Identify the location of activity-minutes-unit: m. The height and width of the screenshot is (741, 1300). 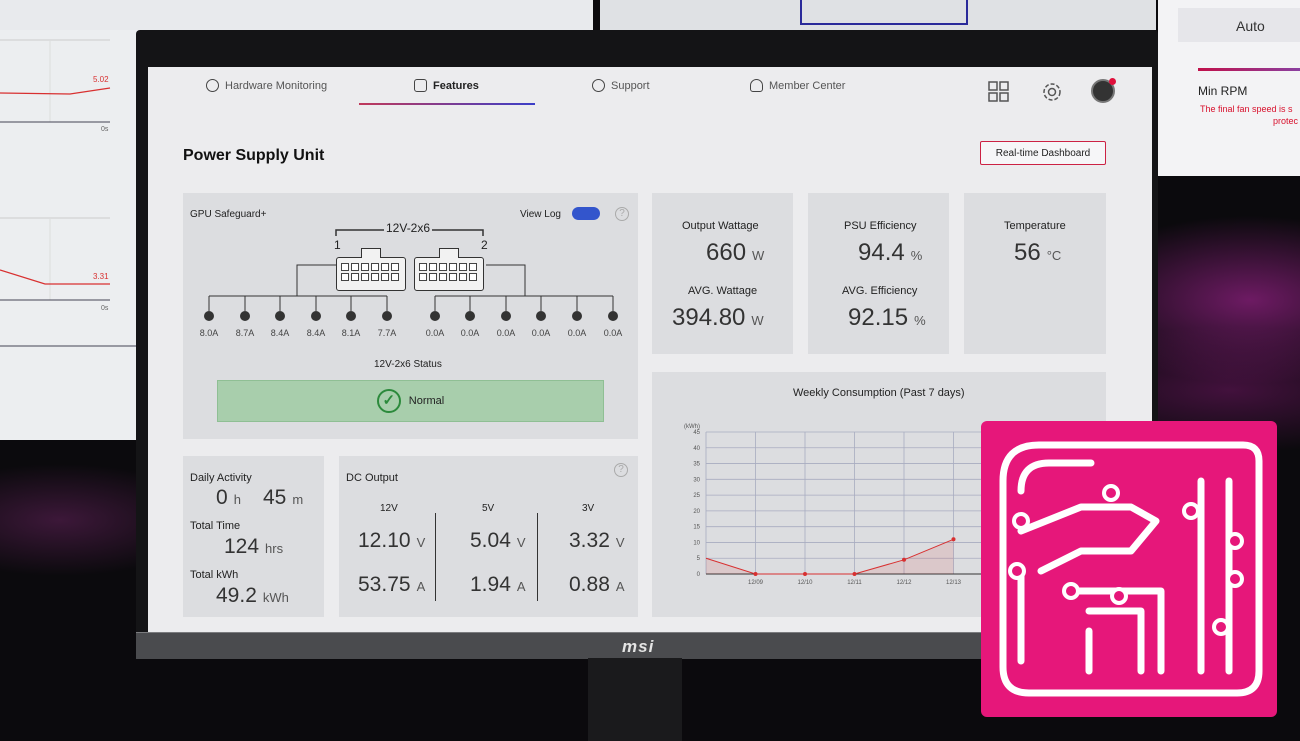
(298, 499).